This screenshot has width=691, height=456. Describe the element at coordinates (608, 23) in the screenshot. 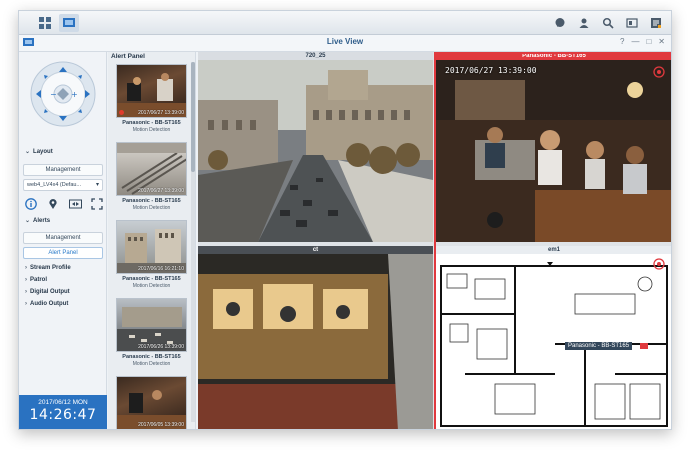

I see `search-icon` at that location.